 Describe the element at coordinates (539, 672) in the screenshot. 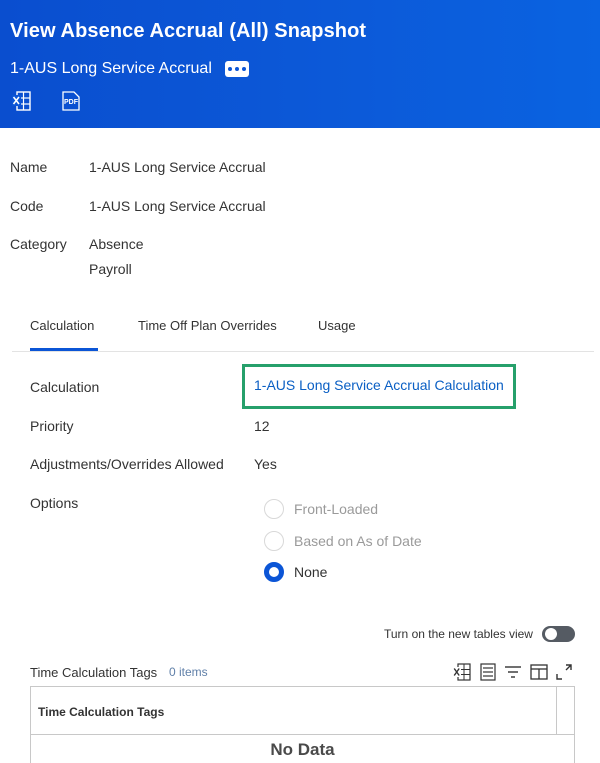

I see `columns-icon` at that location.